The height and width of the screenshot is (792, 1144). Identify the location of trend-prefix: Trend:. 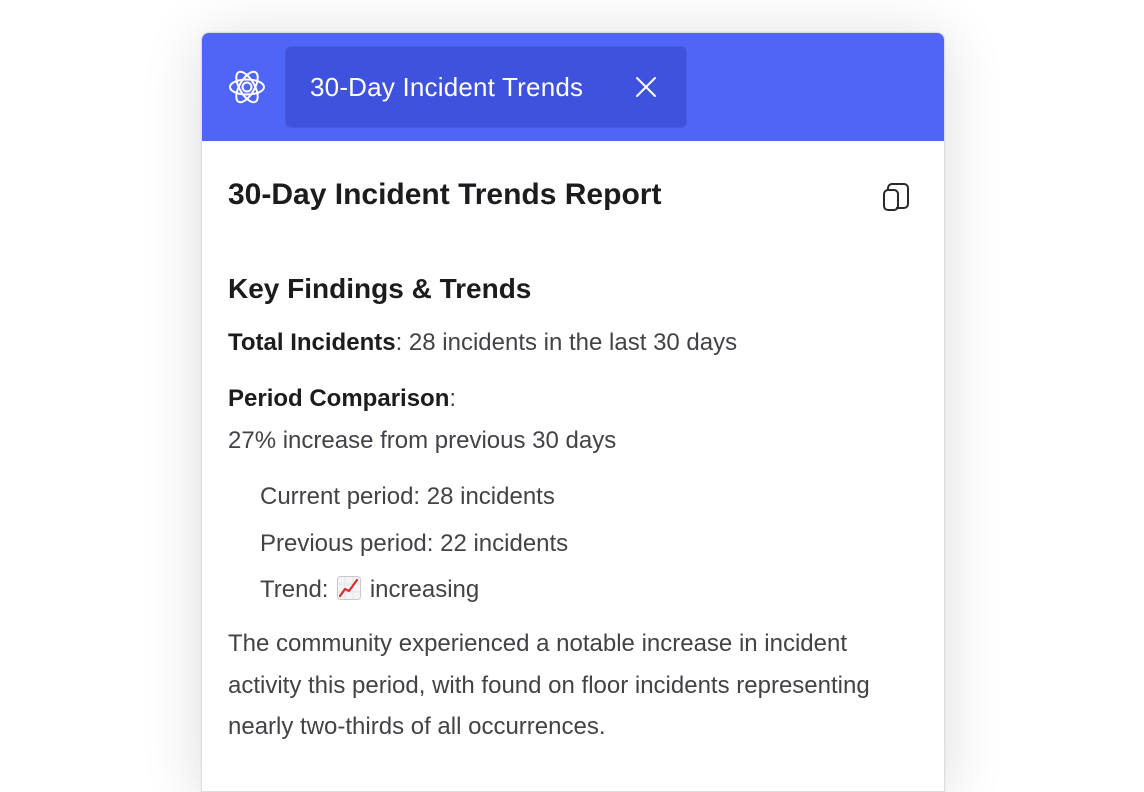
(294, 589).